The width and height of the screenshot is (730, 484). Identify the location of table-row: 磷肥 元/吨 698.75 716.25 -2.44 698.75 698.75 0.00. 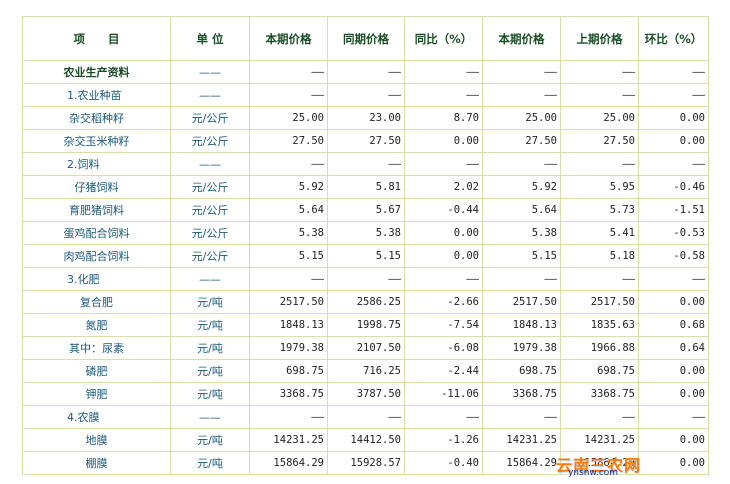
(365, 371).